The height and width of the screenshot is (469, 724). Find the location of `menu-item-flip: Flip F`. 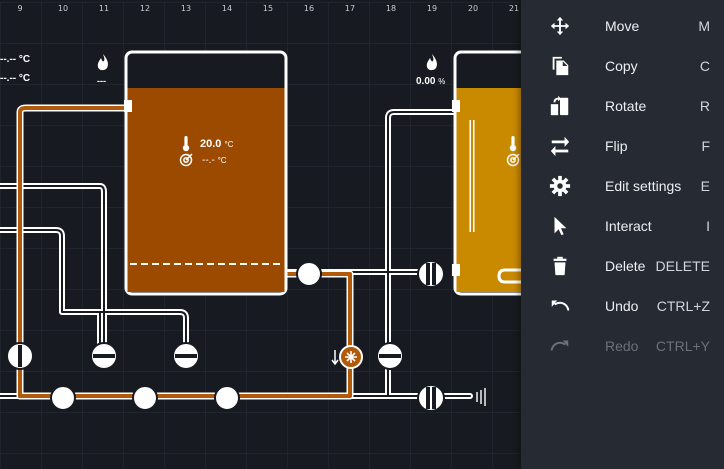

menu-item-flip: Flip F is located at coordinates (622, 146).